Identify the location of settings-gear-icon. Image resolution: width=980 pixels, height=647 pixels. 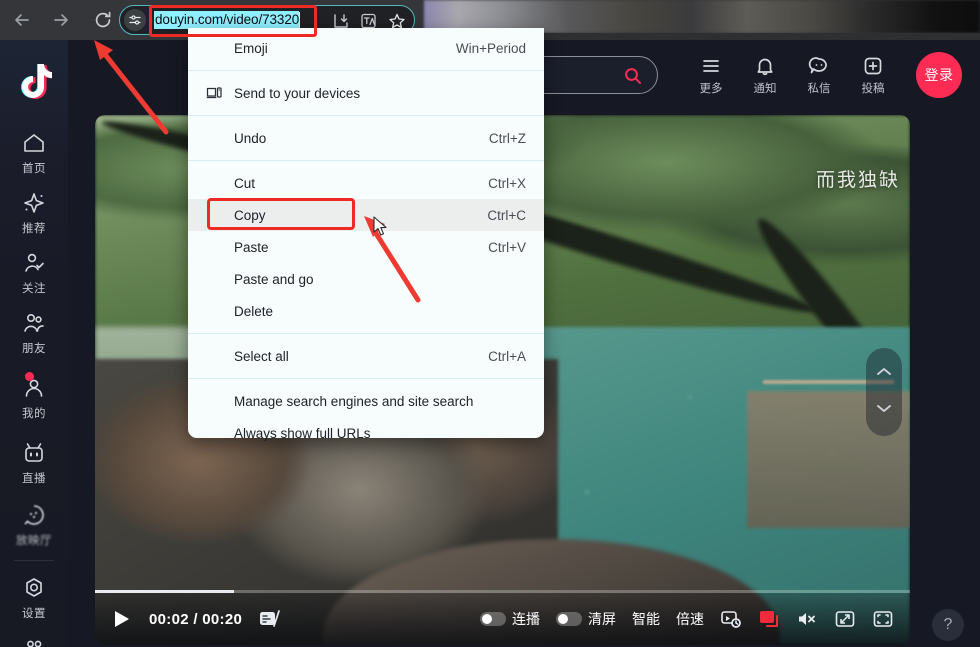
(34, 588).